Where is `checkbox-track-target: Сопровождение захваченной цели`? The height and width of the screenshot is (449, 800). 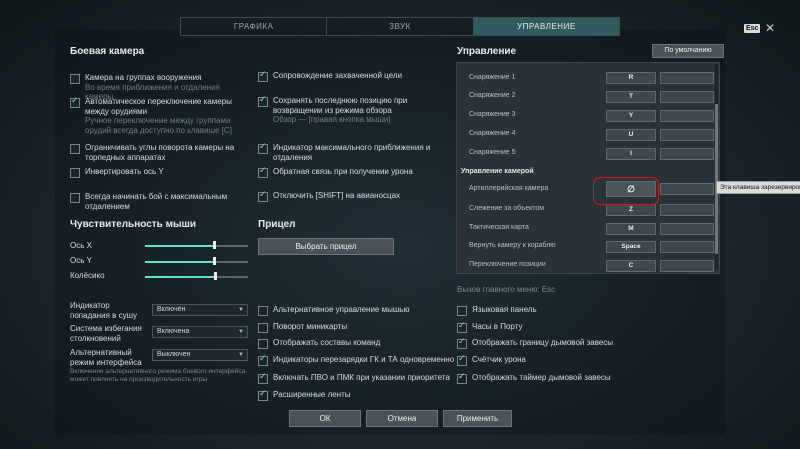 checkbox-track-target: Сопровождение захваченной цели is located at coordinates (350, 76).